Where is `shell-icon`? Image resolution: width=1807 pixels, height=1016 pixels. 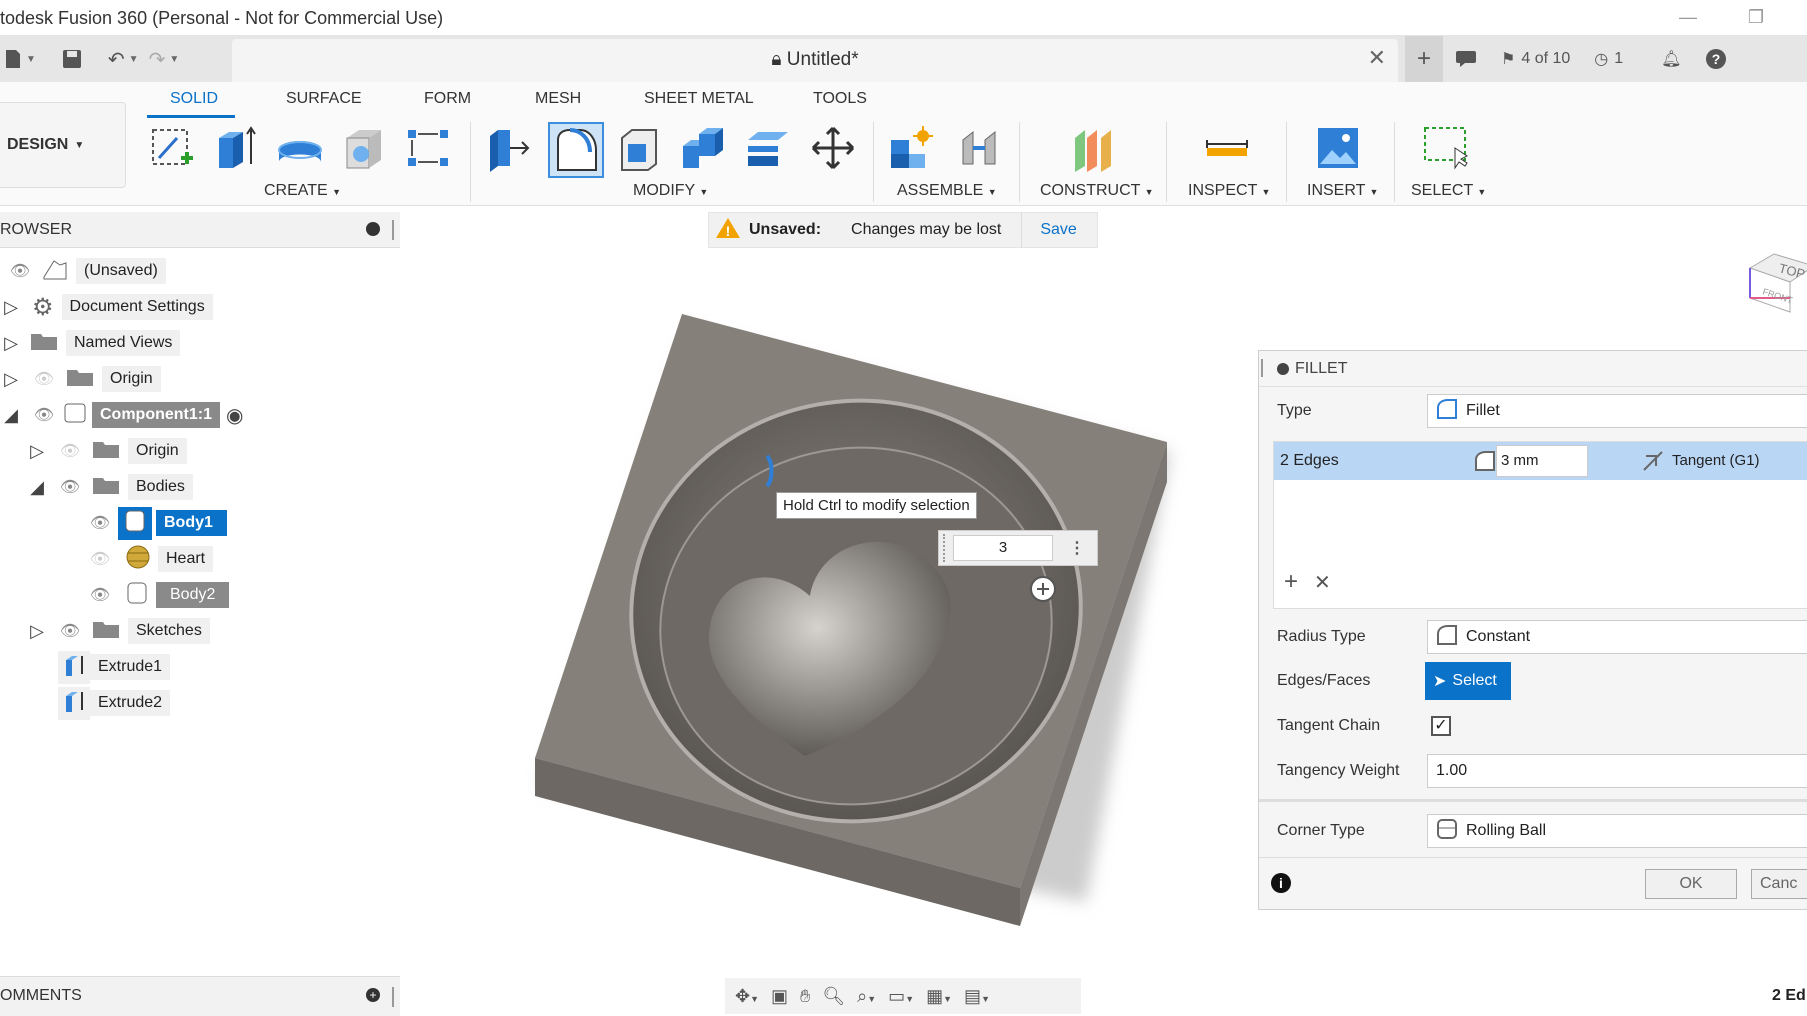
shell-icon is located at coordinates (365, 148).